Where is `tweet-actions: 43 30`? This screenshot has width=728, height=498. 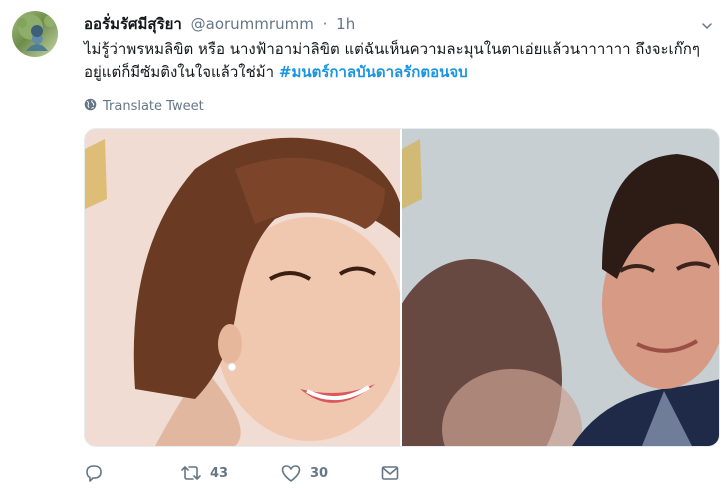 tweet-actions: 43 30 is located at coordinates (242, 473).